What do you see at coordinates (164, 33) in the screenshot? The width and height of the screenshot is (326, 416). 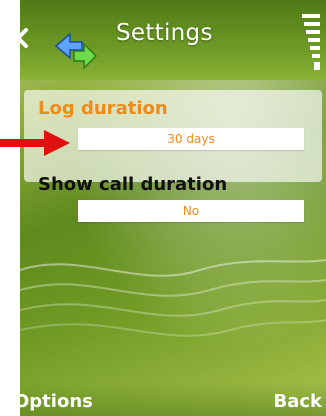 I see `page-title: Settings` at bounding box center [164, 33].